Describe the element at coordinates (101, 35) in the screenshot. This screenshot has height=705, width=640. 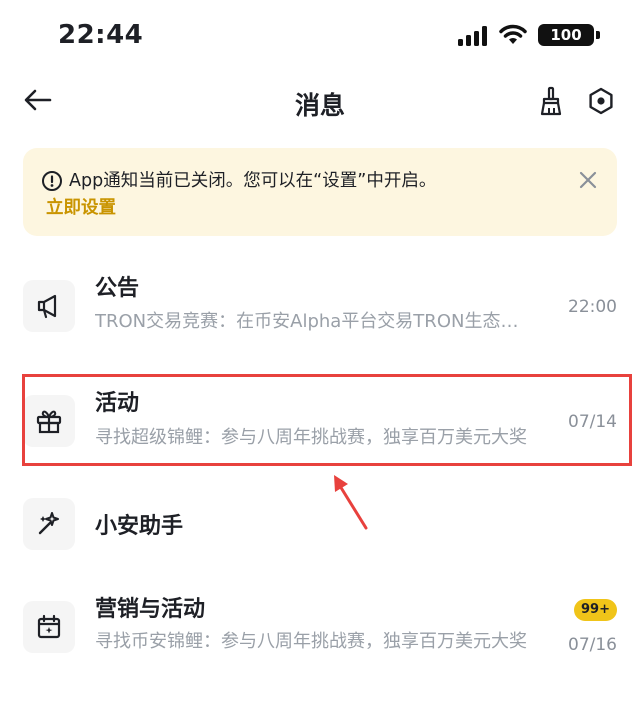
I see `status-time: 22:44` at that location.